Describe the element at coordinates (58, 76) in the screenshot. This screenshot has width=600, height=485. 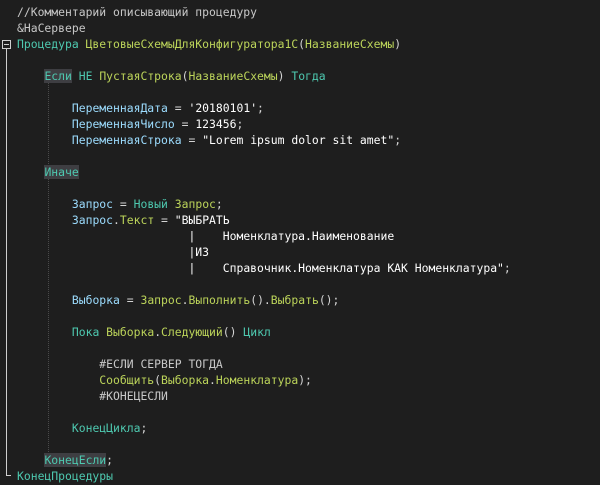
I see `code-token-keyword: Если` at that location.